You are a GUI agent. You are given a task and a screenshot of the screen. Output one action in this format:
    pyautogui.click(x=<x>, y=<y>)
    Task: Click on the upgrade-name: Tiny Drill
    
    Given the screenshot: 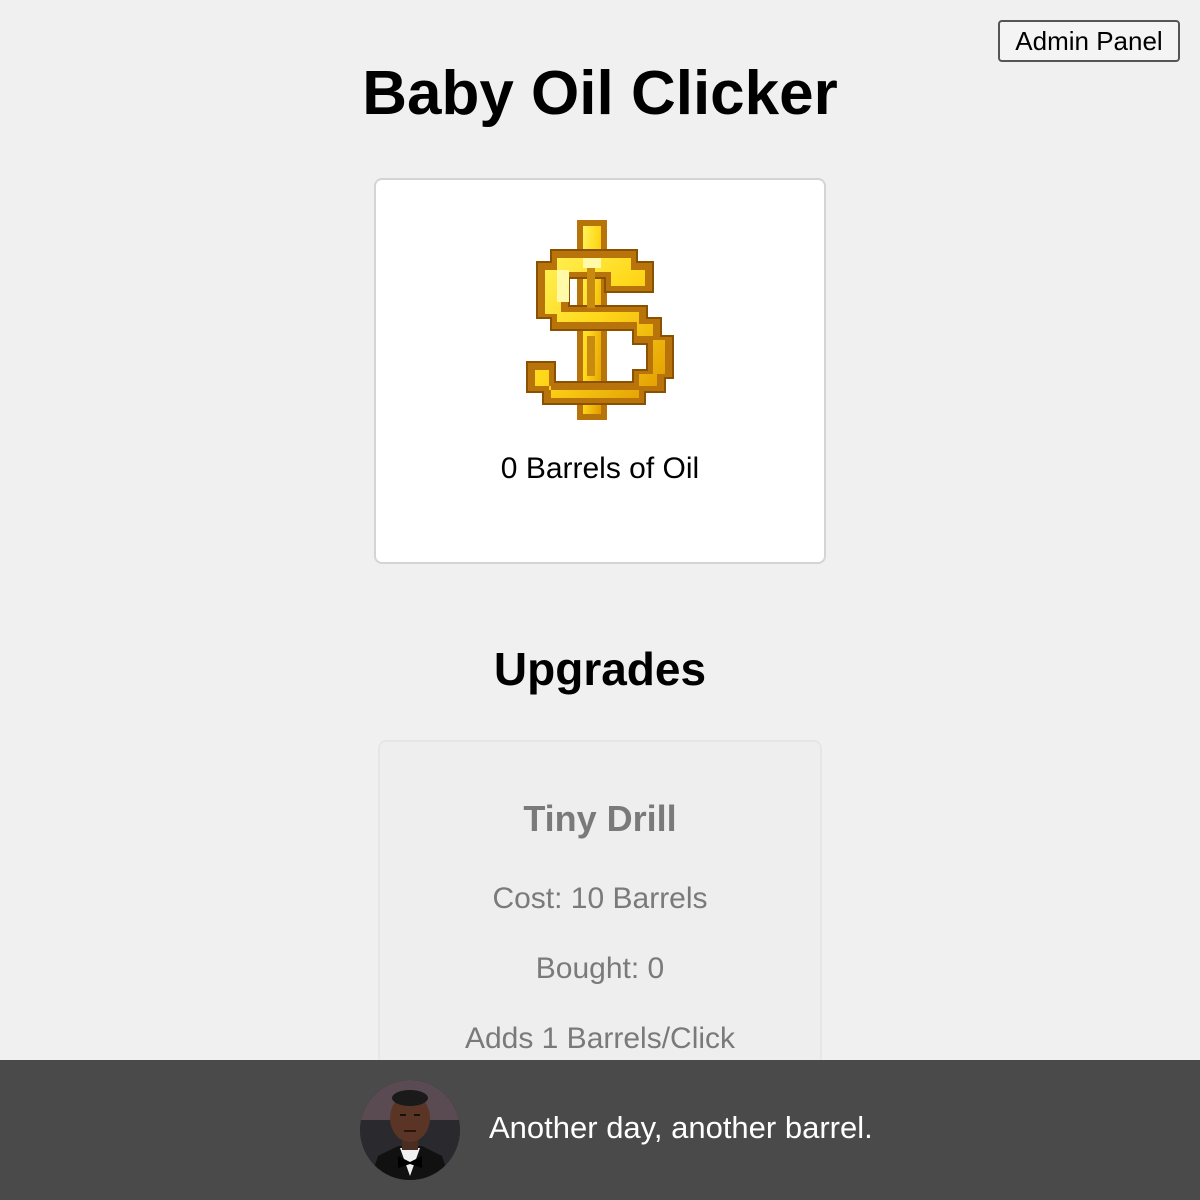 What is the action you would take?
    pyautogui.click(x=600, y=818)
    